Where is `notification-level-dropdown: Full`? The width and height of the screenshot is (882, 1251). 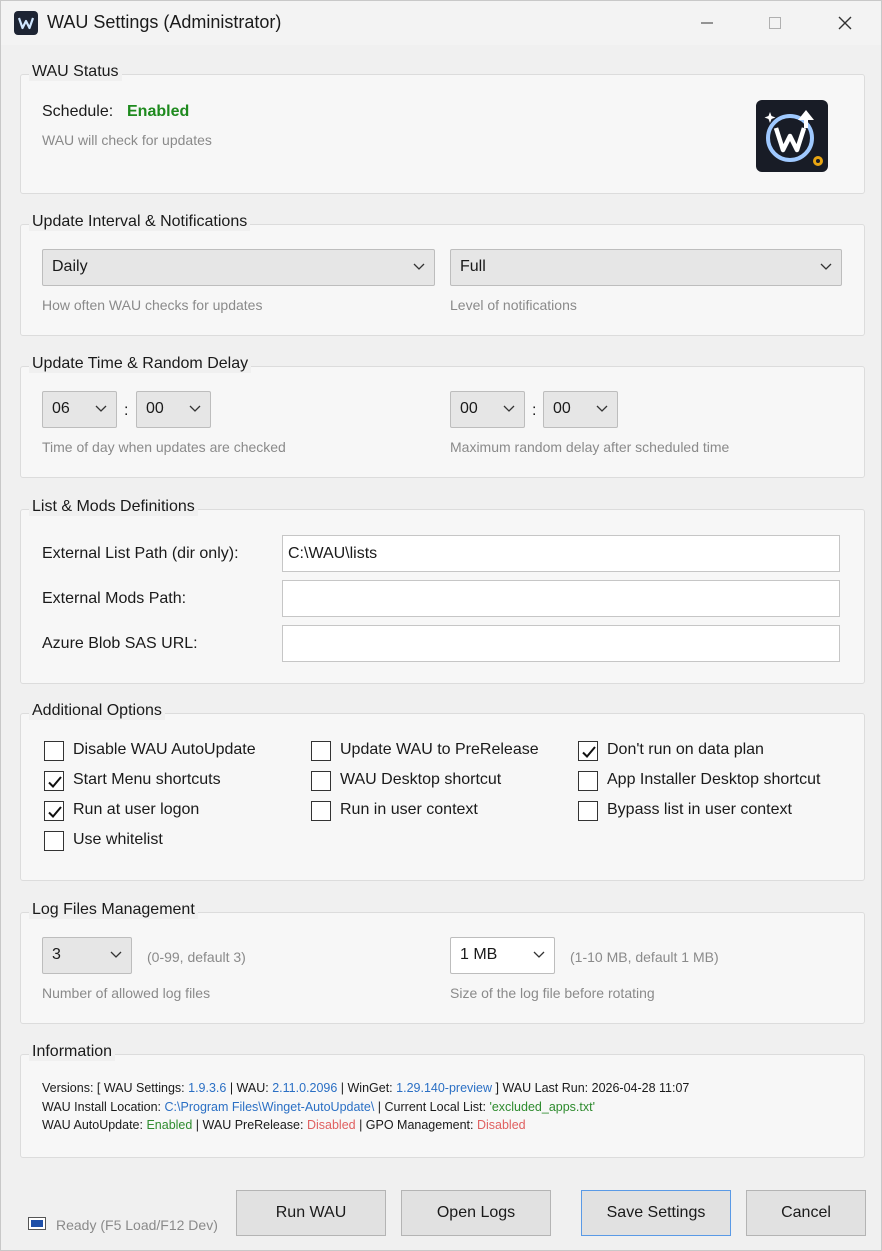 notification-level-dropdown: Full is located at coordinates (646, 267).